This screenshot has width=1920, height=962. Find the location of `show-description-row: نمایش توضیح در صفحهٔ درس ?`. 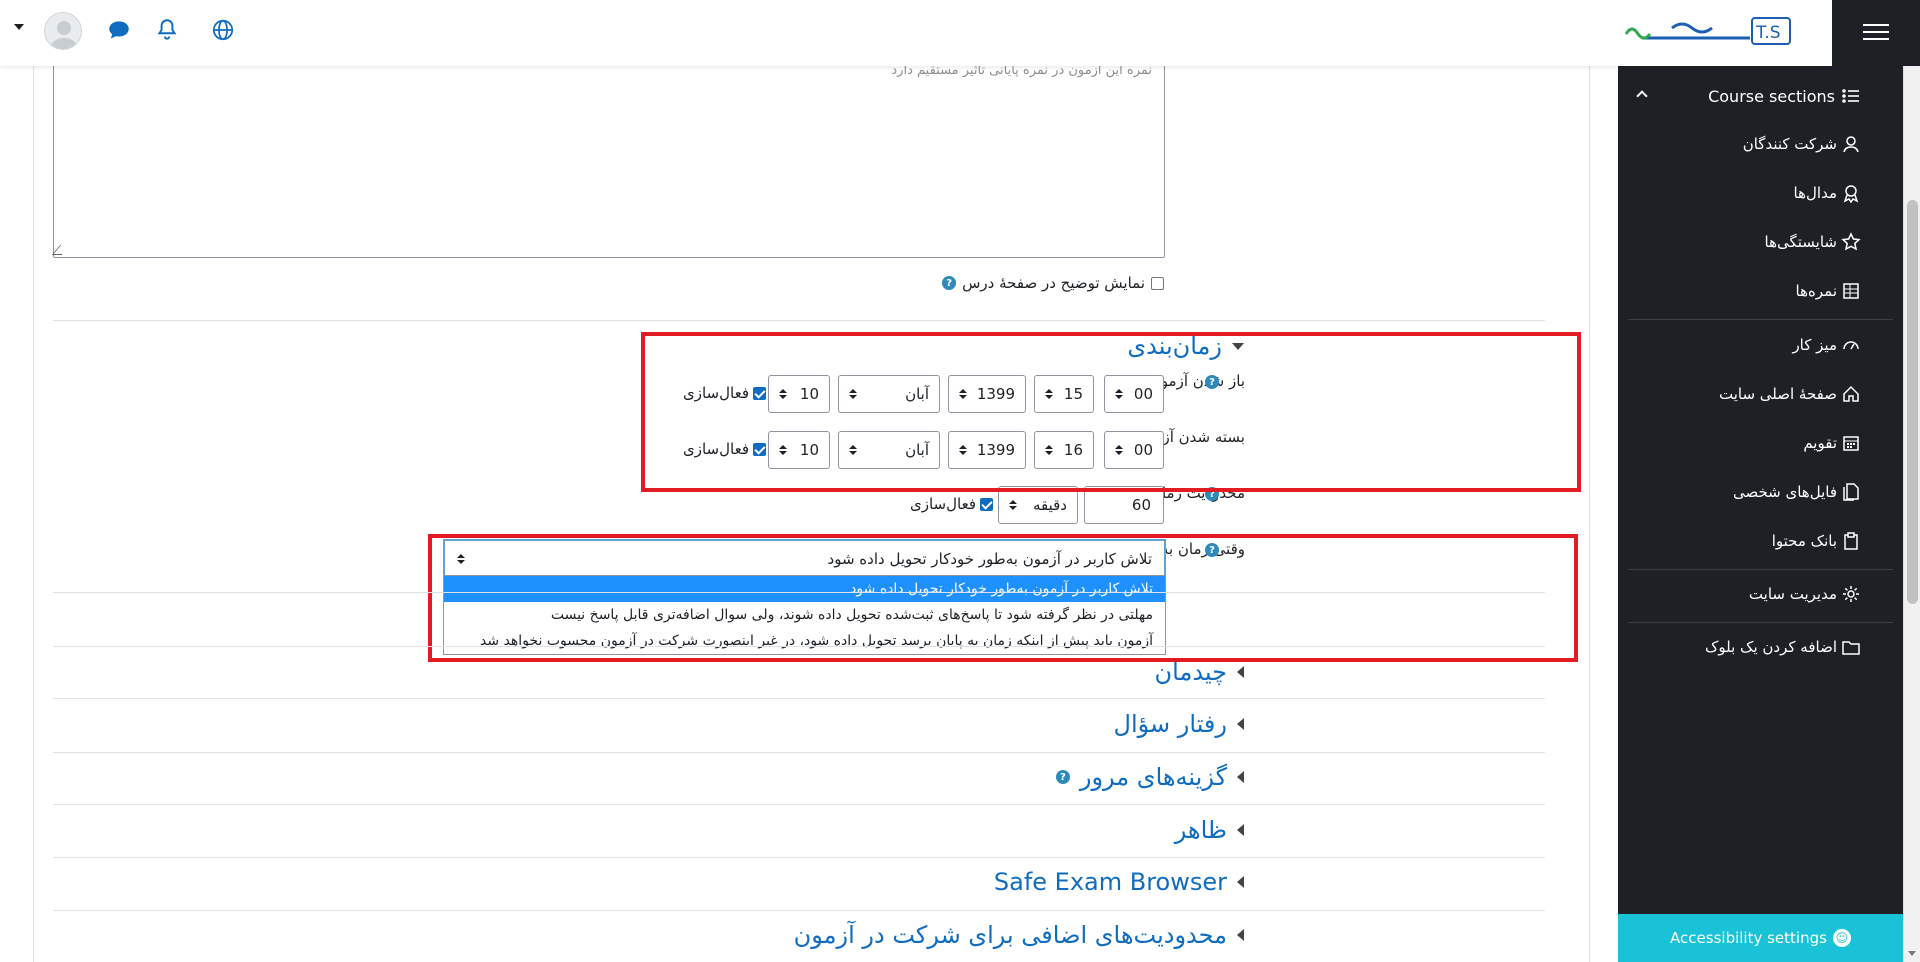

show-description-row: نمایش توضیح در صفحهٔ درس ? is located at coordinates (1053, 283).